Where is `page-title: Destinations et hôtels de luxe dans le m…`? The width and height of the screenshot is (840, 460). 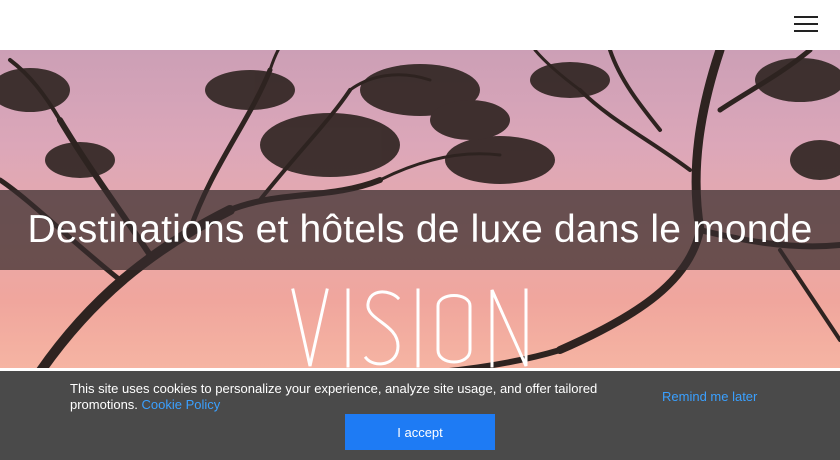 page-title: Destinations et hôtels de luxe dans le m… is located at coordinates (420, 229).